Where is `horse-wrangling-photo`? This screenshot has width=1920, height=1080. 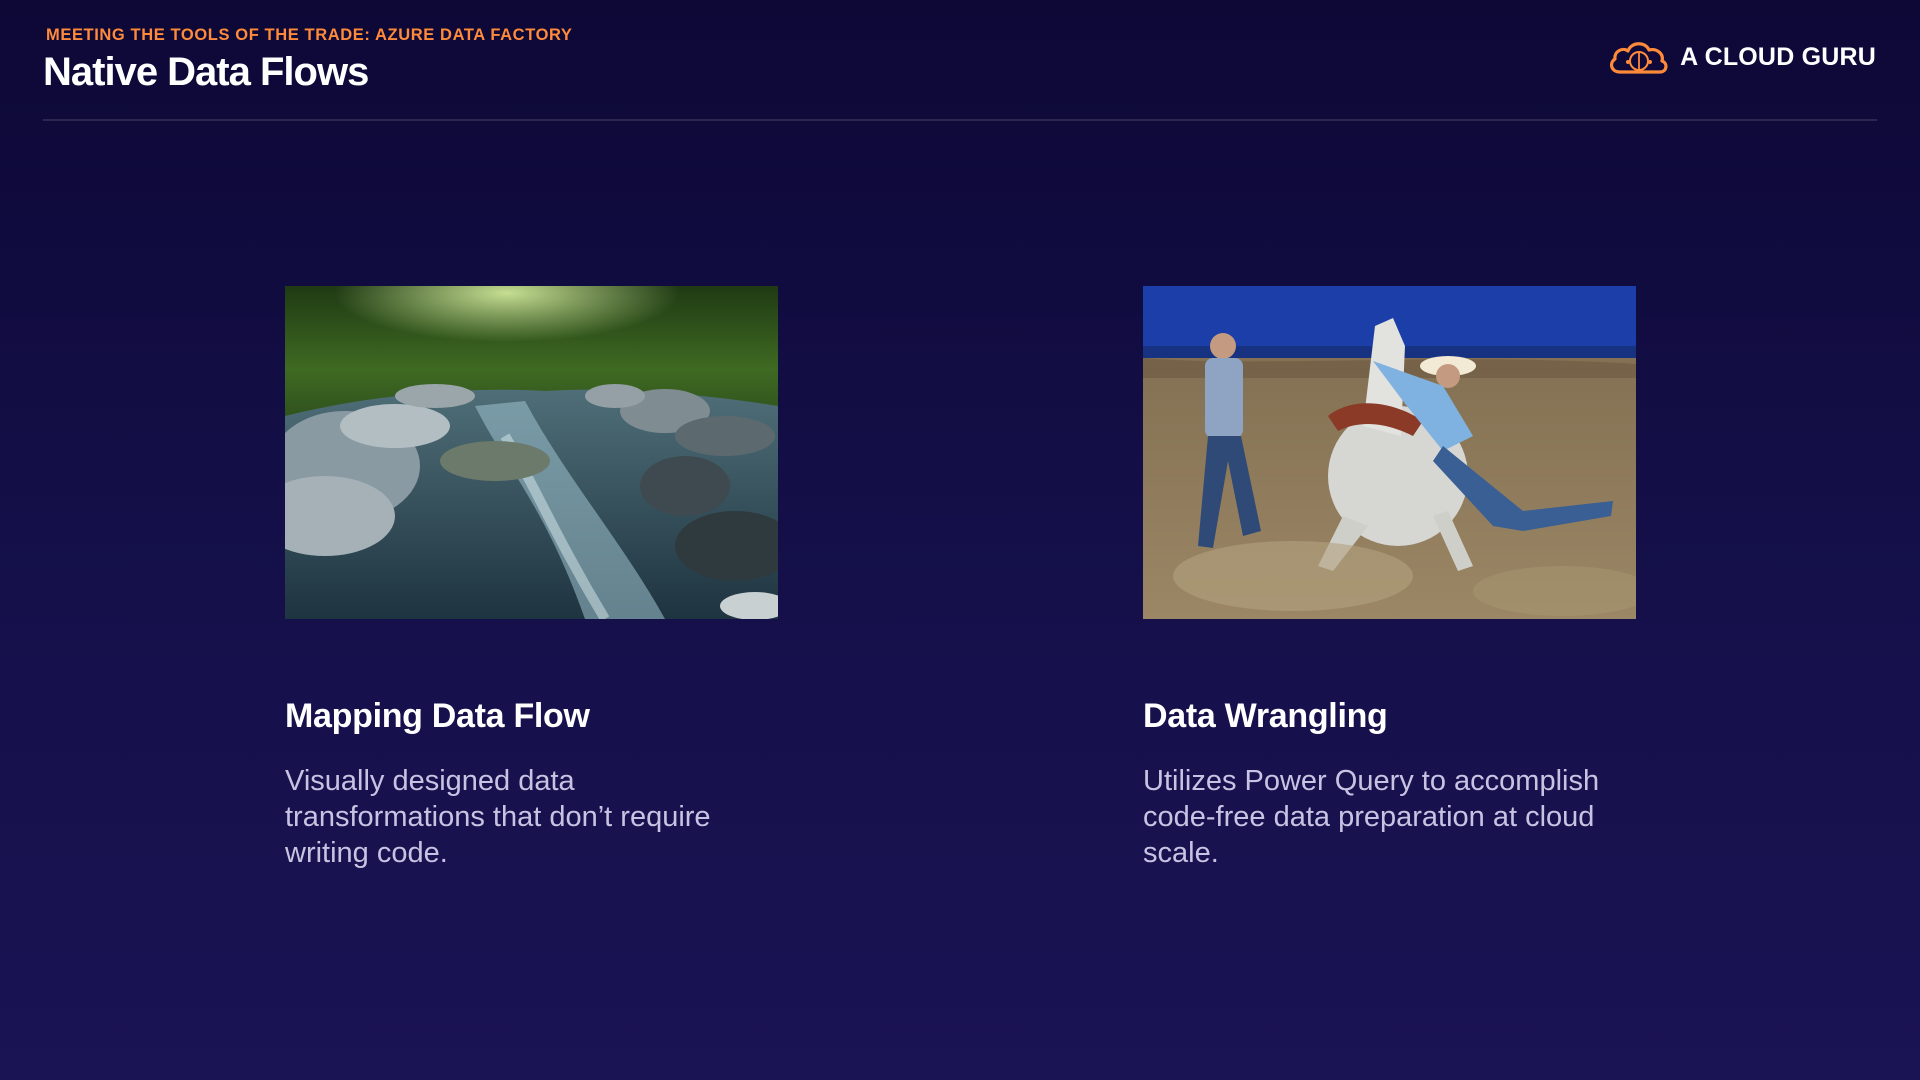
horse-wrangling-photo is located at coordinates (1389, 452).